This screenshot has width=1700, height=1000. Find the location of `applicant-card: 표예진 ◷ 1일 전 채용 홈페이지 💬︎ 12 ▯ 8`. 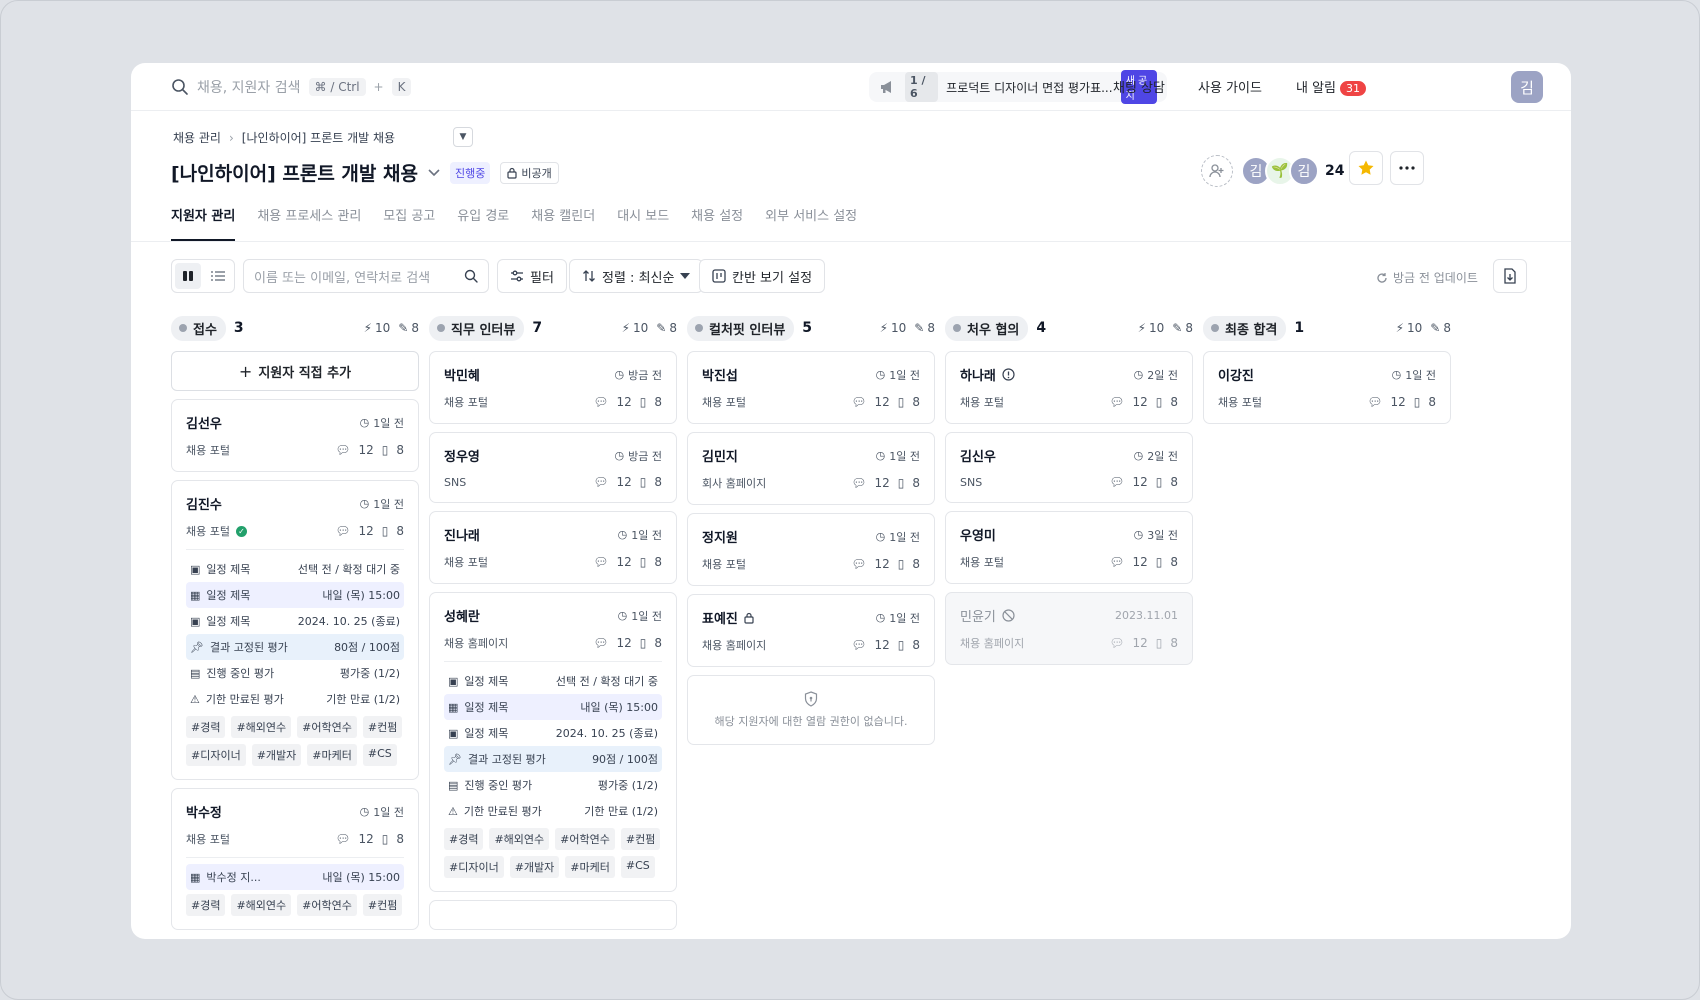

applicant-card: 표예진 ◷ 1일 전 채용 홈페이지 💬︎ 12 ▯ 8 is located at coordinates (811, 630).